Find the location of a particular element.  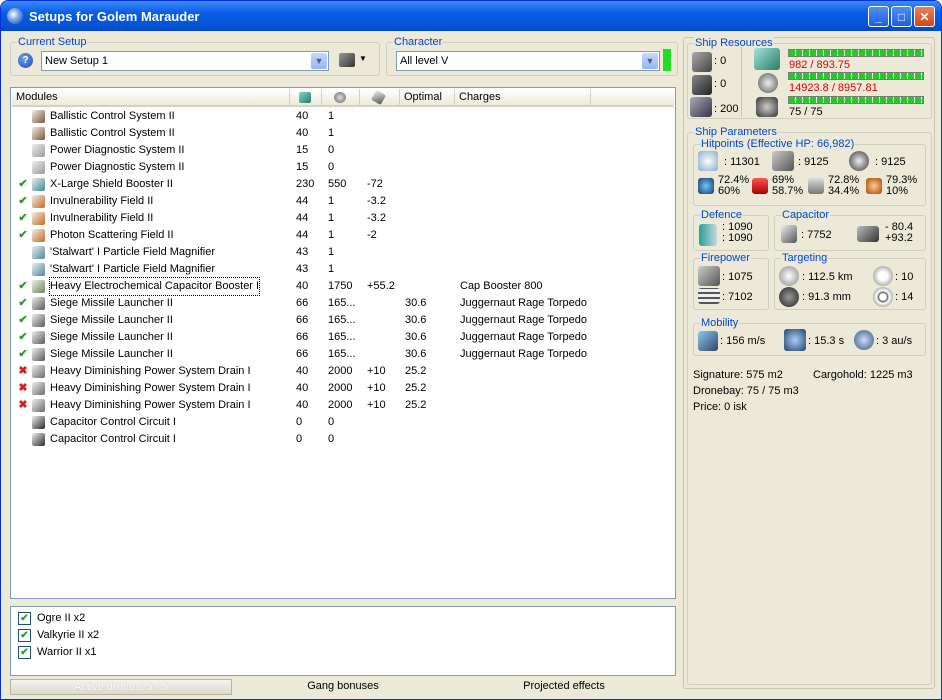

module-optimal: 25.2 is located at coordinates (416, 371).